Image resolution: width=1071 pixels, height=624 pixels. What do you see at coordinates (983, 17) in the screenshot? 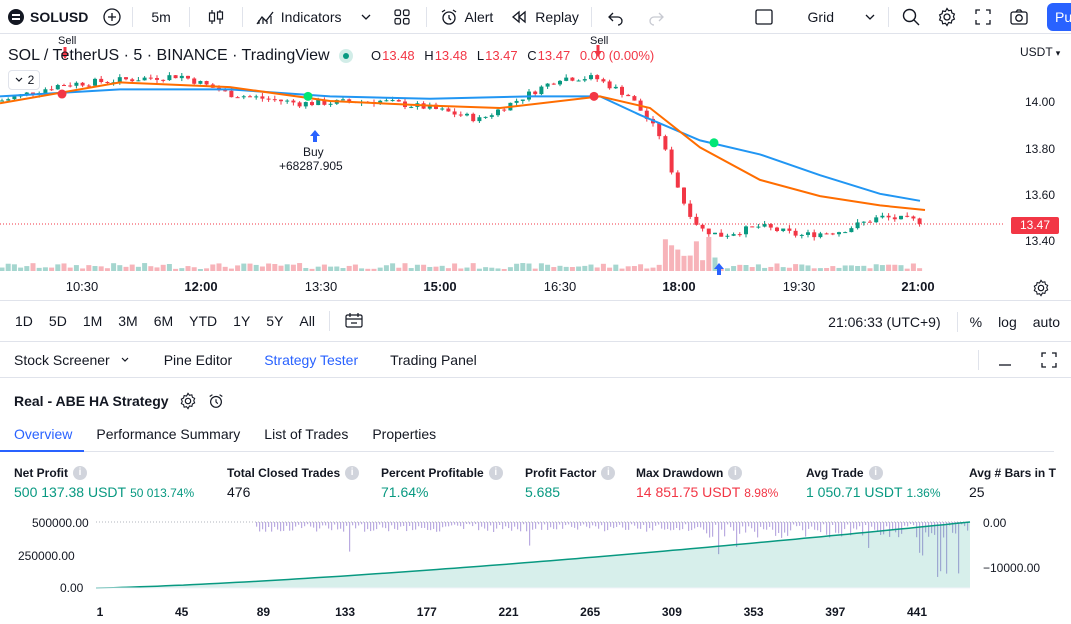
I see `fullscreen-button` at bounding box center [983, 17].